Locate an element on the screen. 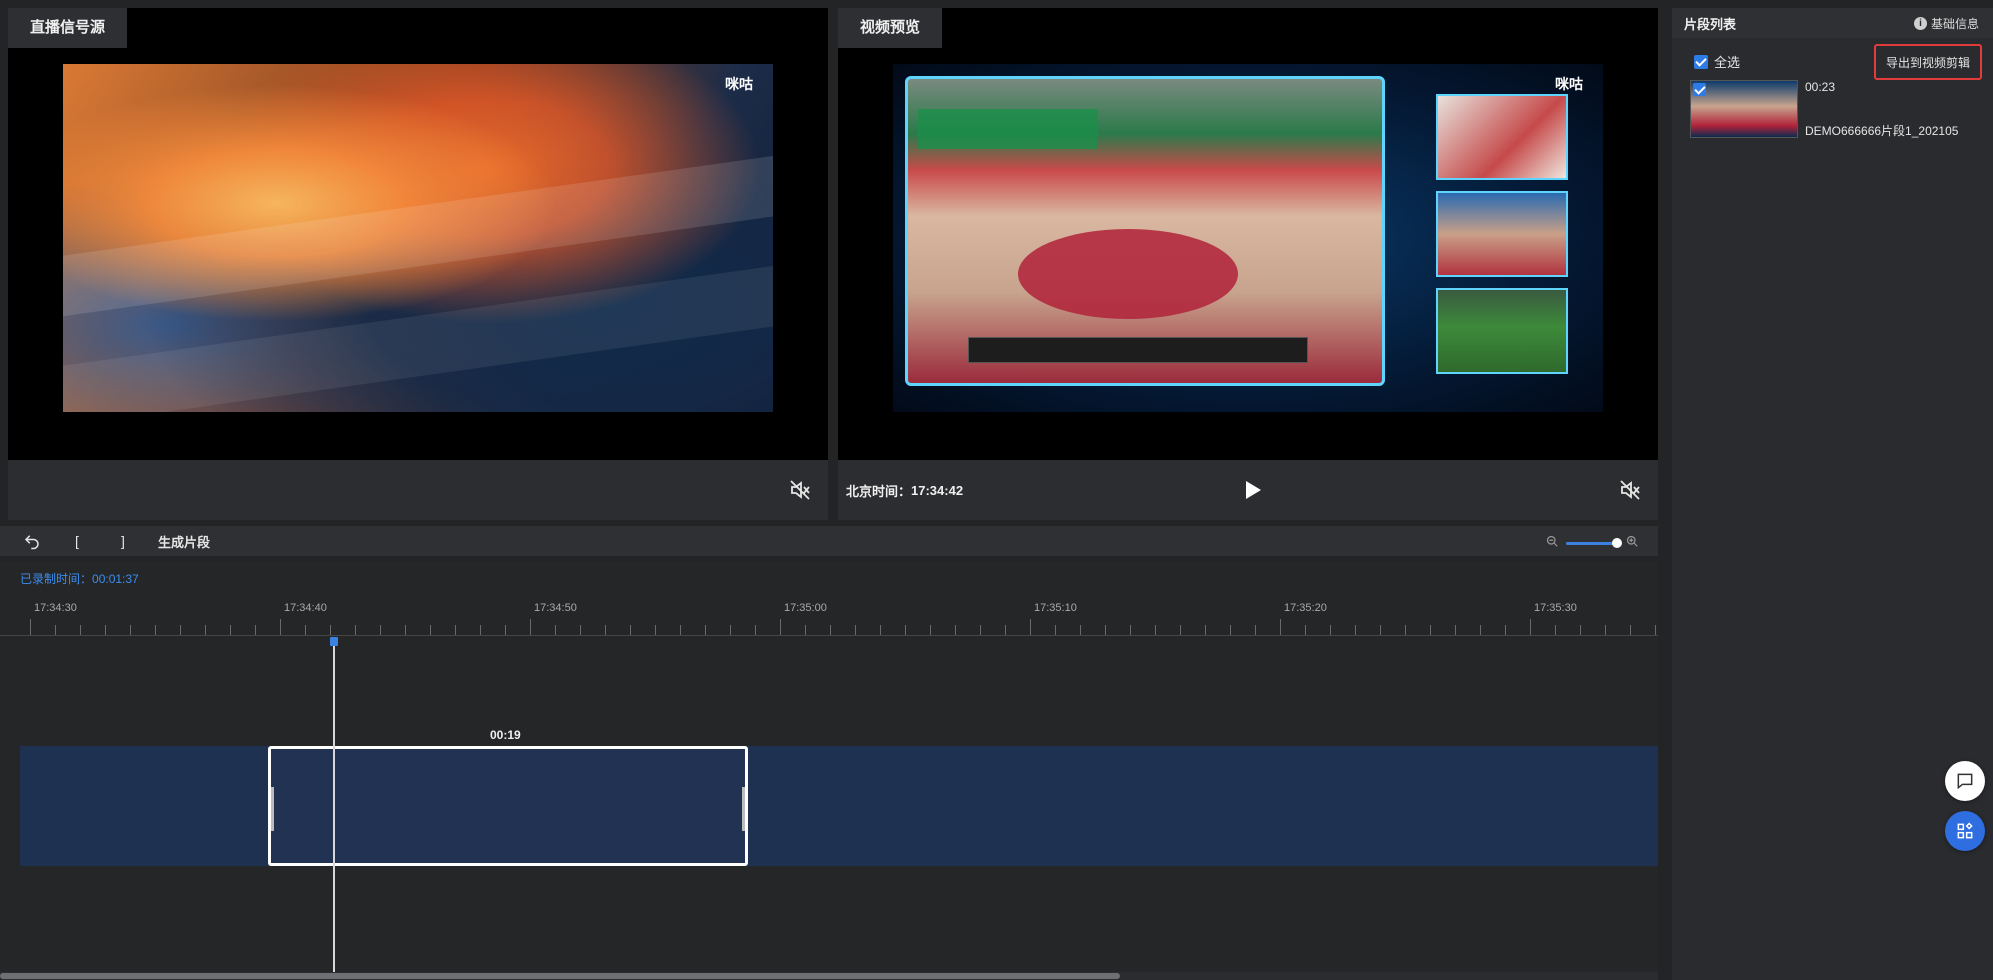  select-all-checkbox: 全选 is located at coordinates (1717, 61).